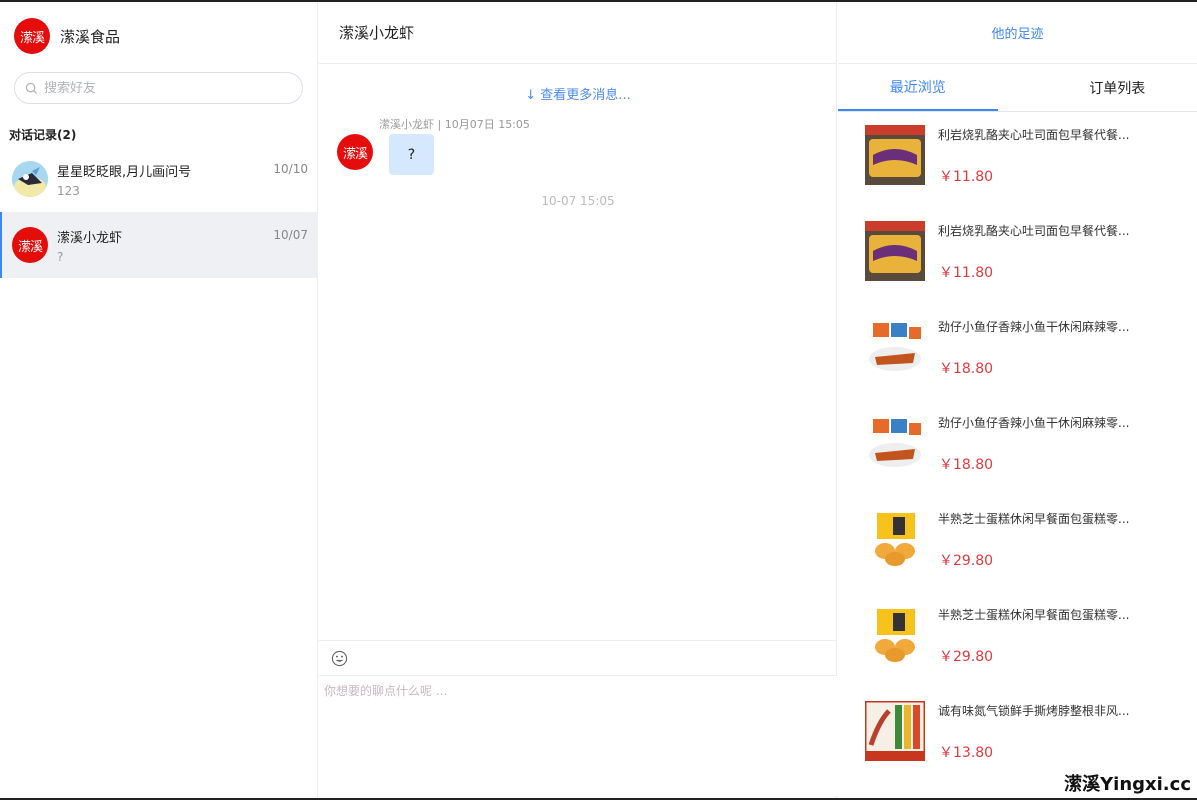 This screenshot has height=800, width=1197. What do you see at coordinates (578, 201) in the screenshot?
I see `time-separator: 10-07 15:05` at bounding box center [578, 201].